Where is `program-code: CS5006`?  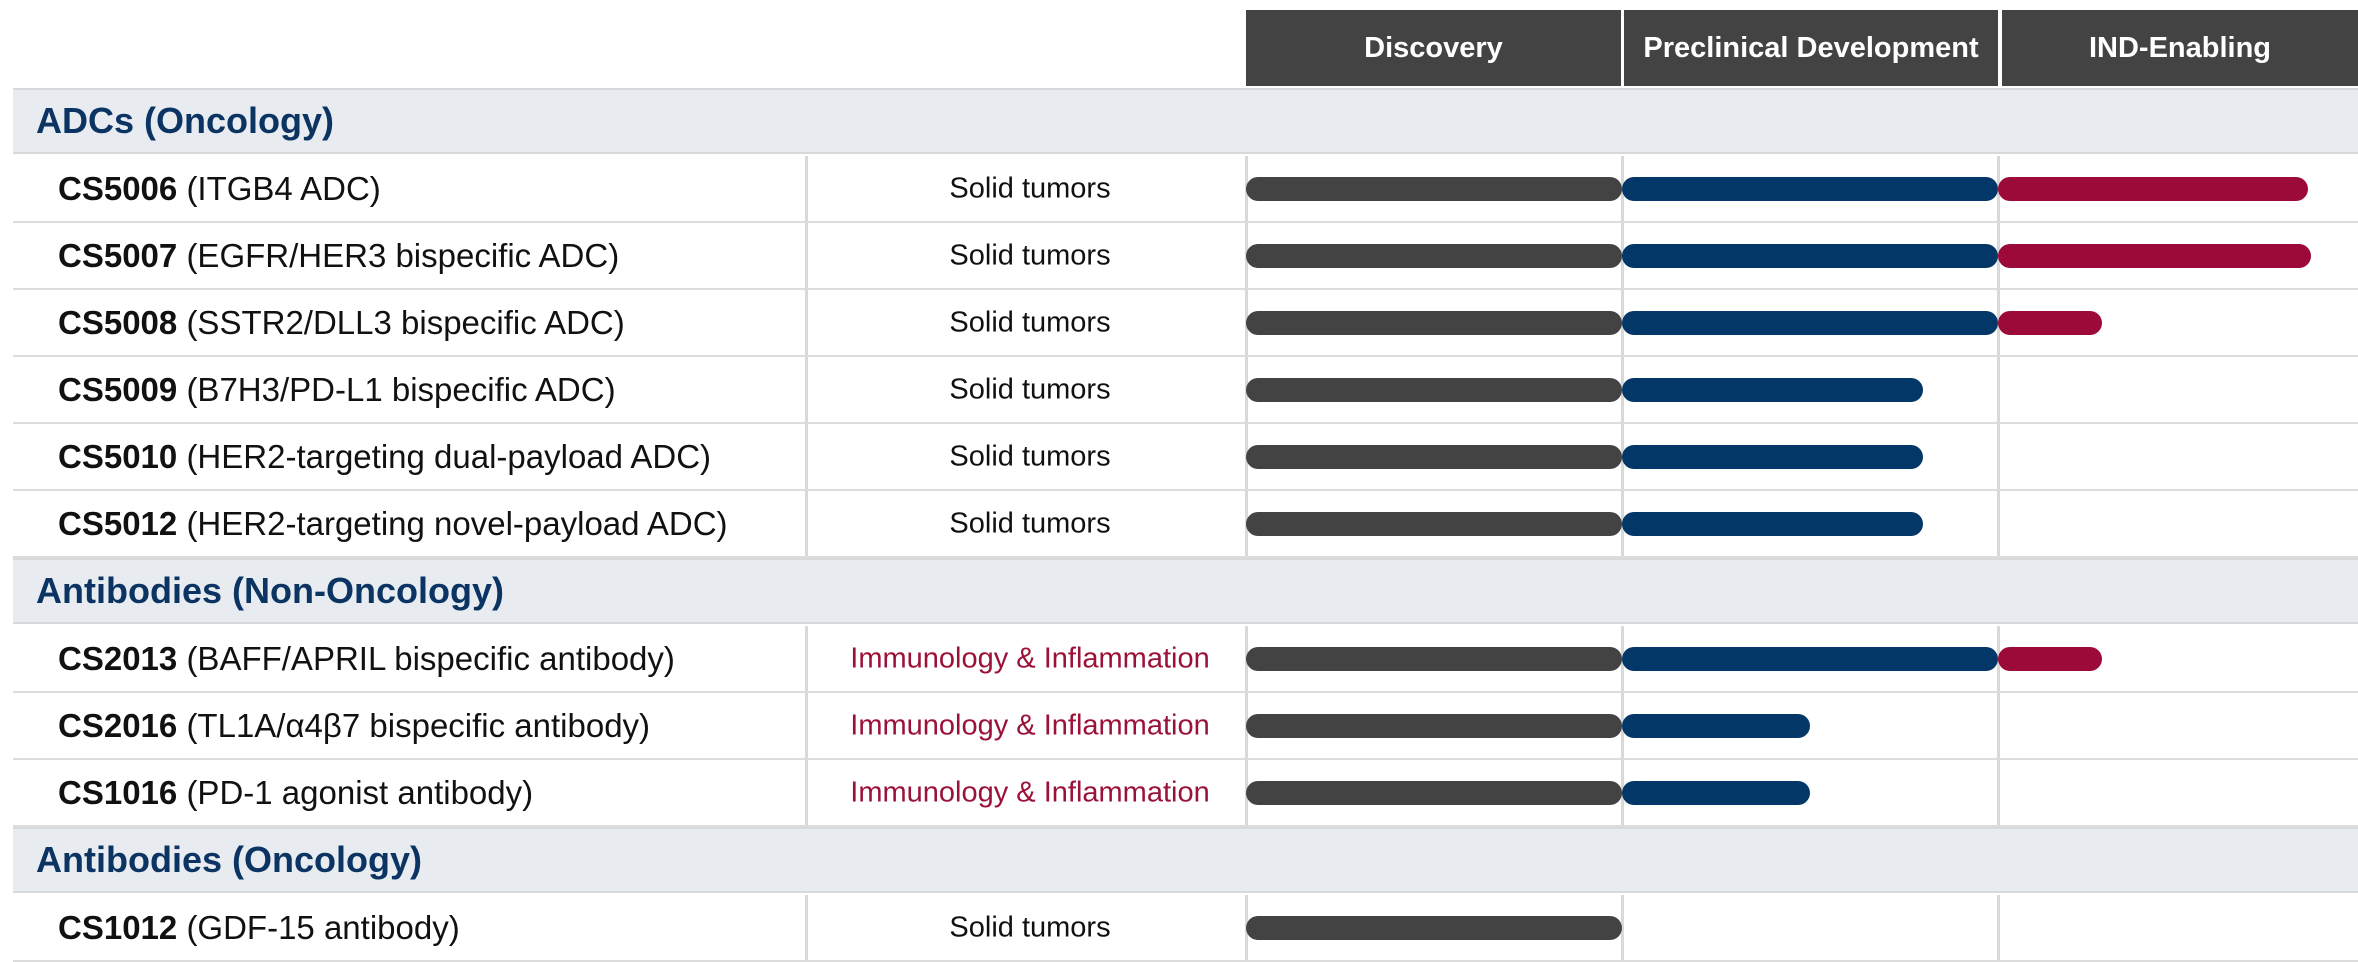 program-code: CS5006 is located at coordinates (118, 188).